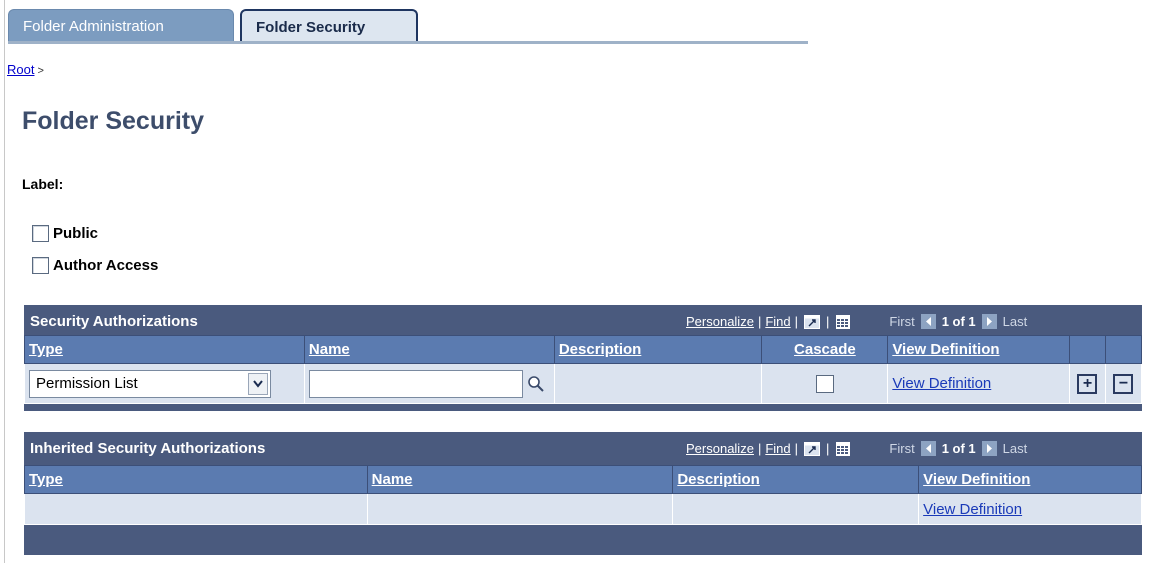  I want to click on cascade-checkbox, so click(824, 383).